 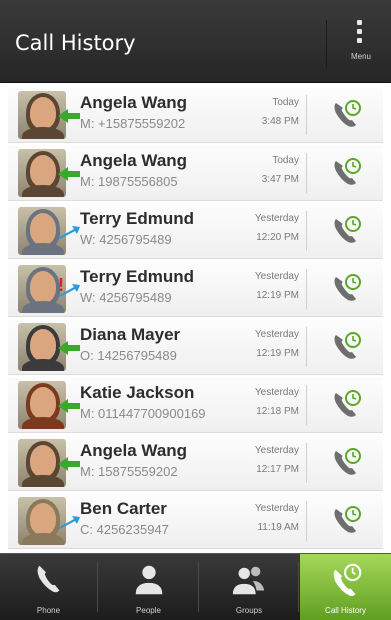 What do you see at coordinates (277, 411) in the screenshot?
I see `call-time: 12:18 PM` at bounding box center [277, 411].